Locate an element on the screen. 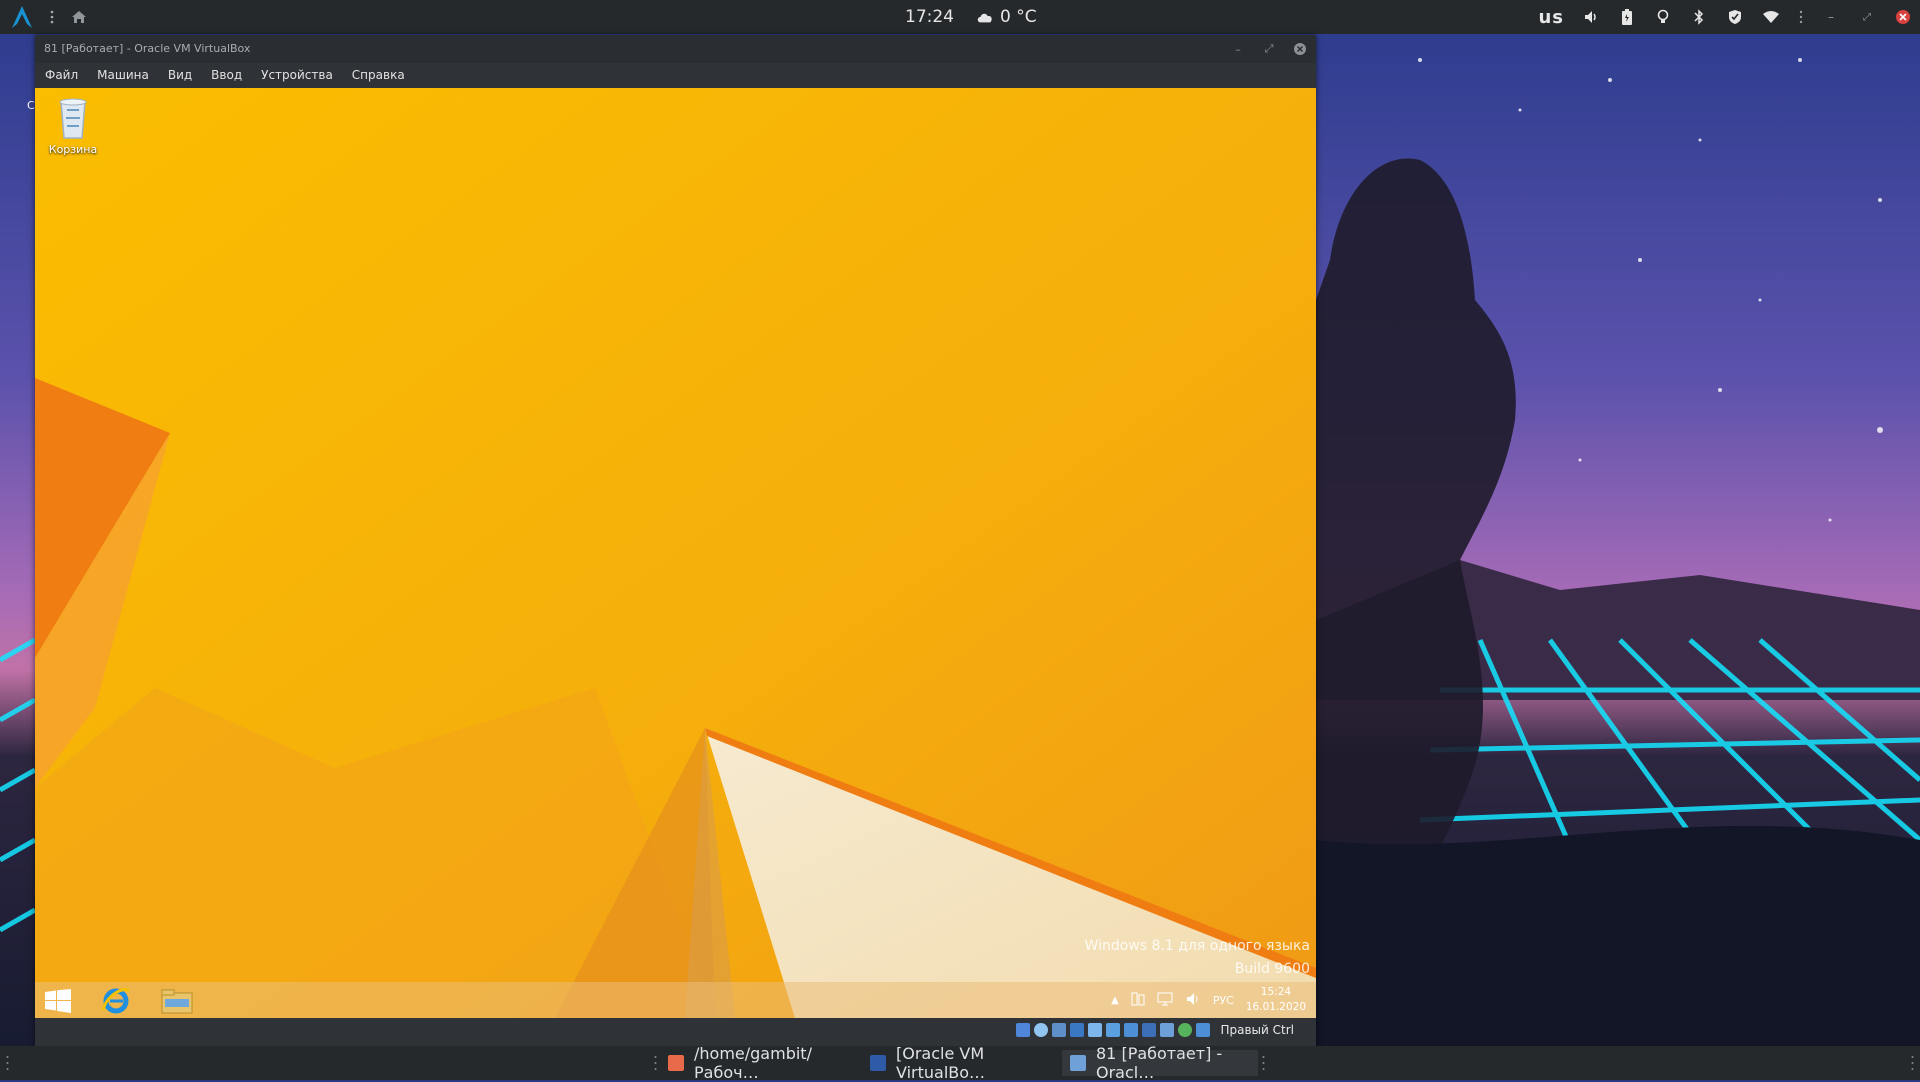 The image size is (1920, 1082). guest-taskbar: ▲ РУС 15:24 16.01.2020 is located at coordinates (675, 1000).